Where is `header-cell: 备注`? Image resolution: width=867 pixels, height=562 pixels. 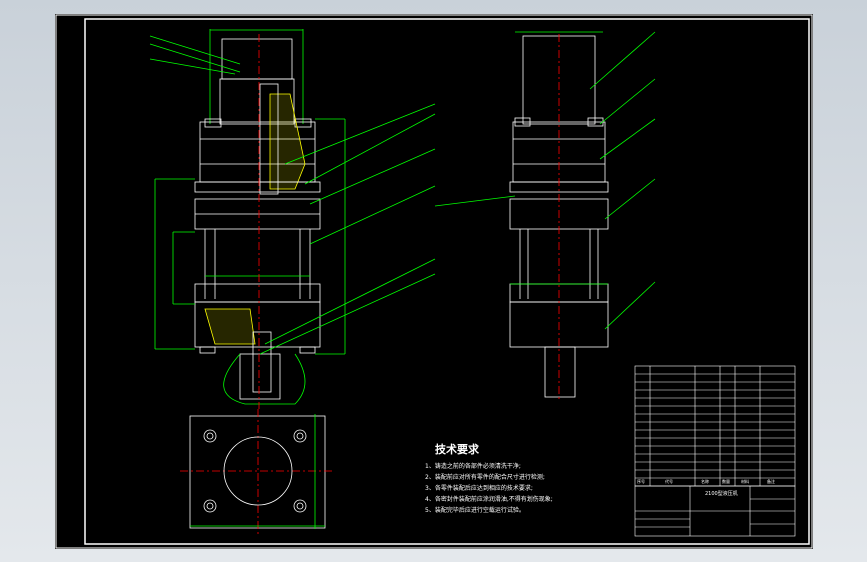
header-cell: 备注 is located at coordinates (771, 481).